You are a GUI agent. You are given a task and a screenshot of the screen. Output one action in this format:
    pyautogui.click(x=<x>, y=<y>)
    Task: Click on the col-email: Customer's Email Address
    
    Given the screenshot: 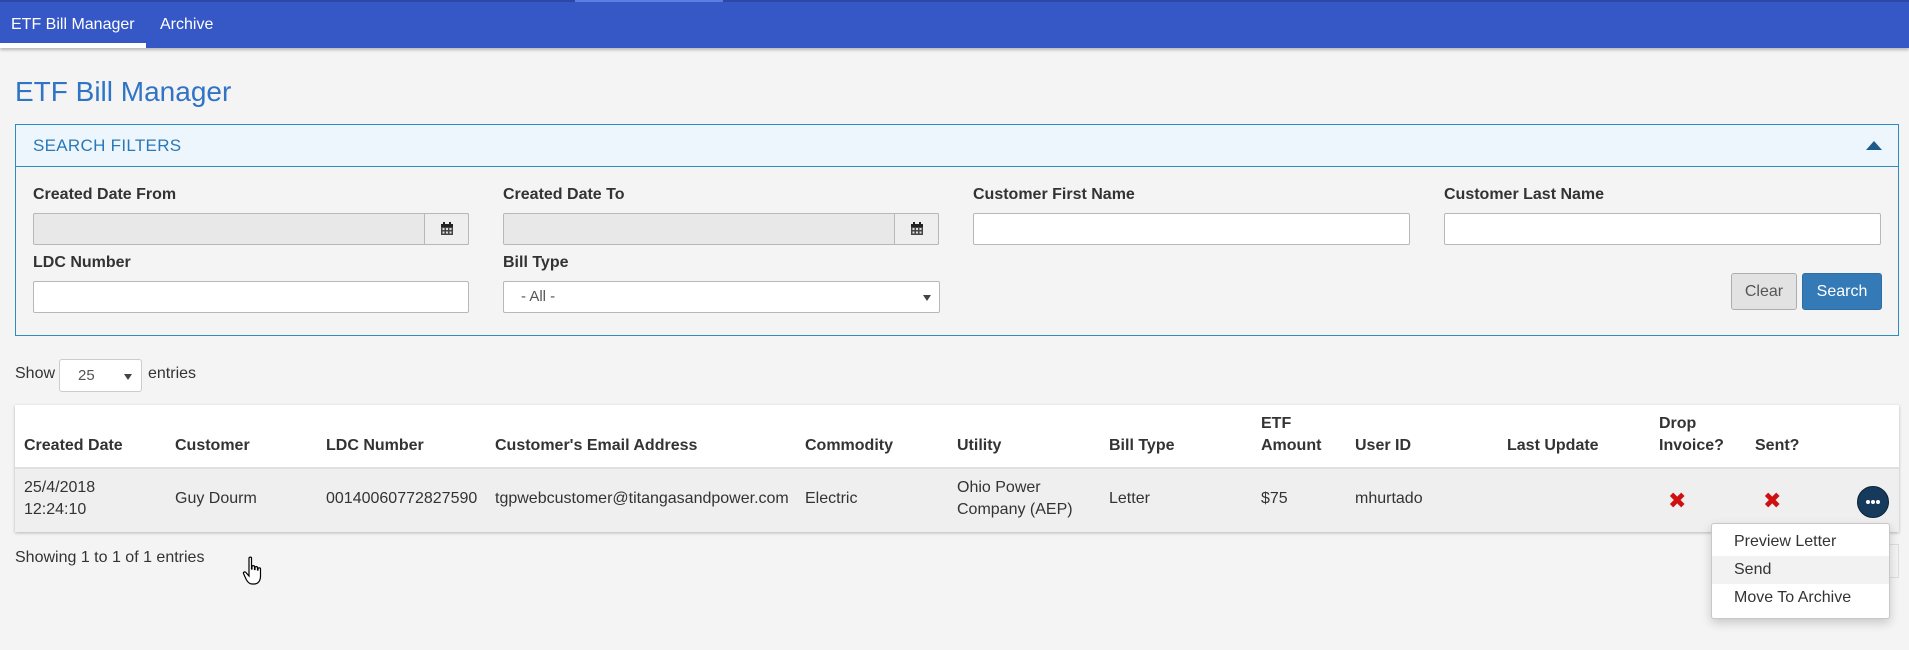 What is the action you would take?
    pyautogui.click(x=596, y=446)
    